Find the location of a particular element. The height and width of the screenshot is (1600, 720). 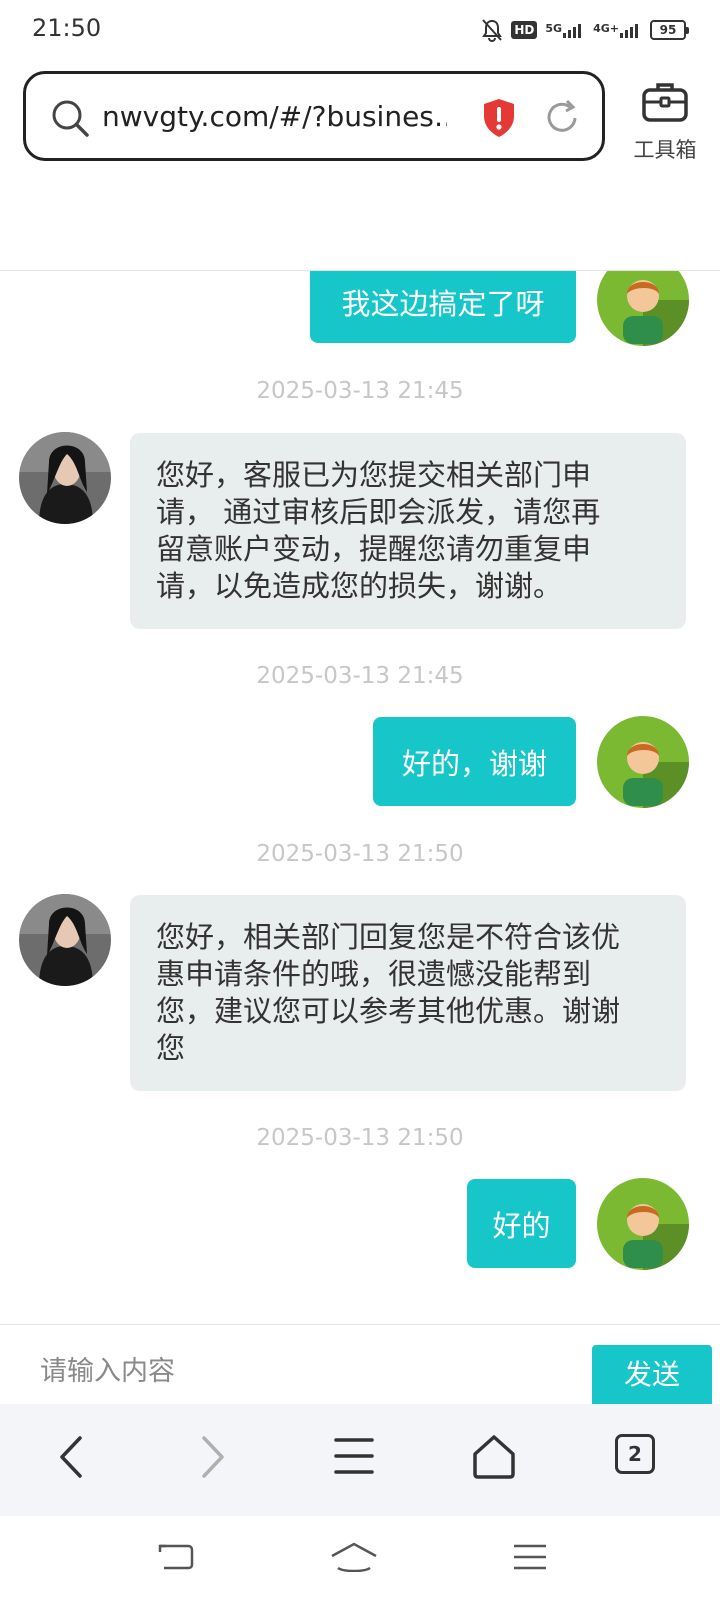

status-bar: 21:50 HD 5G 4G+ 95 is located at coordinates (360, 29).